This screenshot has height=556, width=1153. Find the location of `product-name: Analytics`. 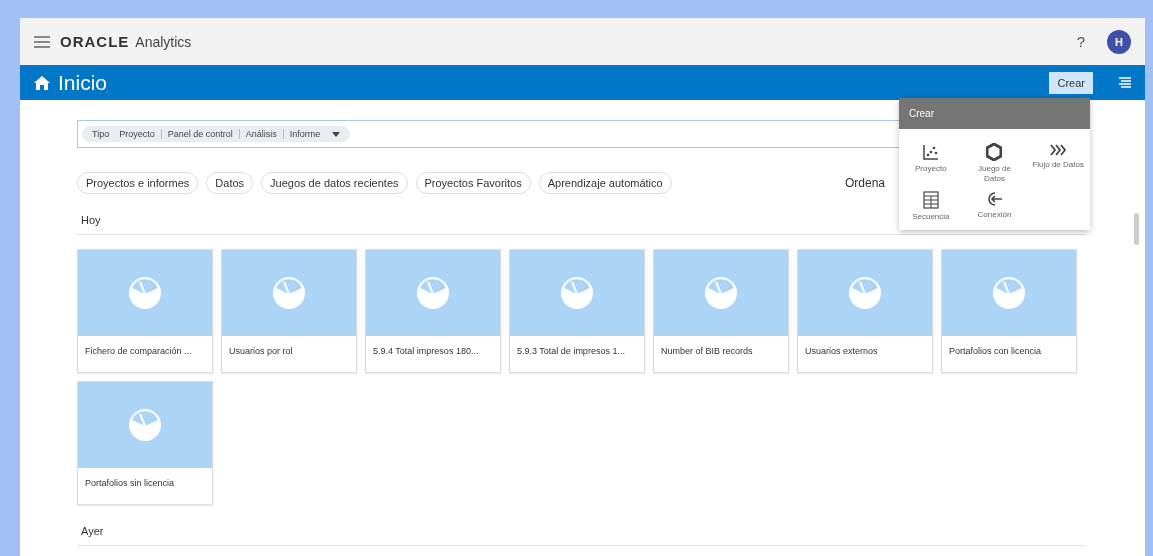

product-name: Analytics is located at coordinates (163, 41).